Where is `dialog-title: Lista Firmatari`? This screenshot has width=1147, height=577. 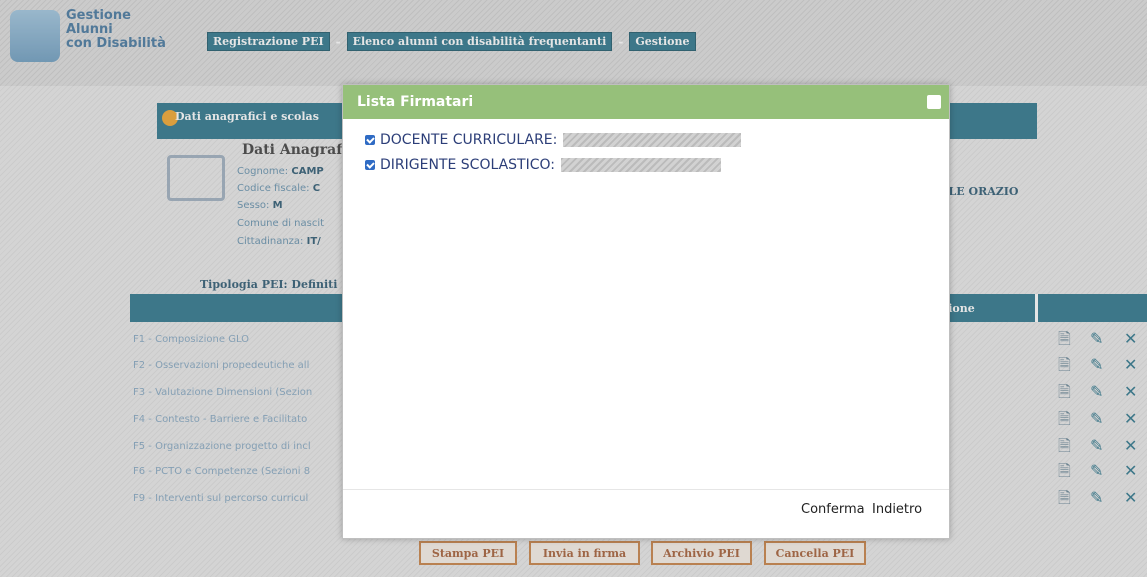
dialog-title: Lista Firmatari is located at coordinates (415, 102).